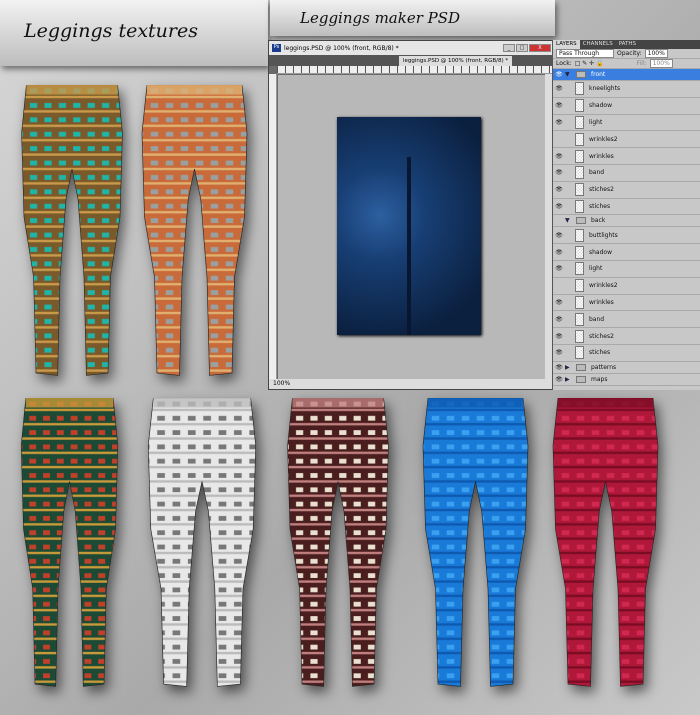  Describe the element at coordinates (626, 236) in the screenshot. I see `layer-buttlights: 👁 buttlights` at that location.